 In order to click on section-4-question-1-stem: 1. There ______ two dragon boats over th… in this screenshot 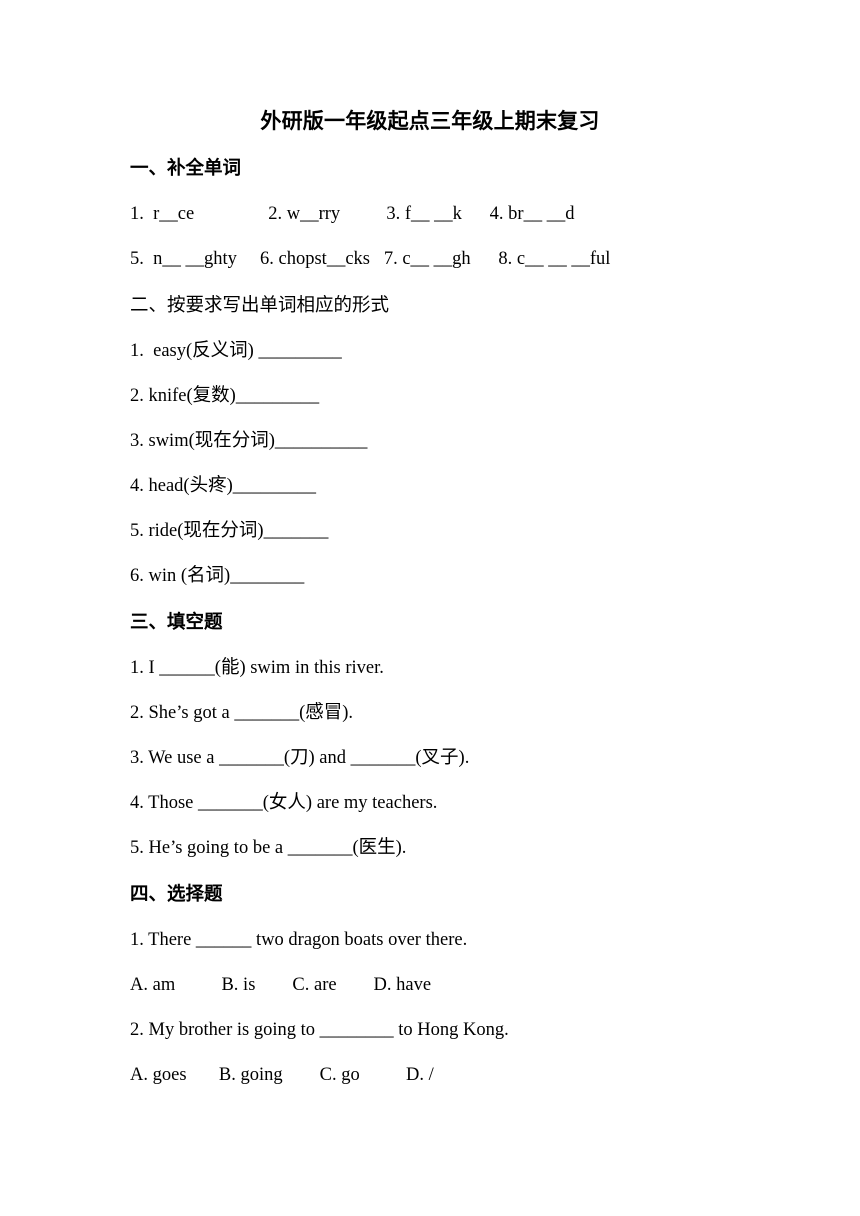, I will do `click(299, 940)`.